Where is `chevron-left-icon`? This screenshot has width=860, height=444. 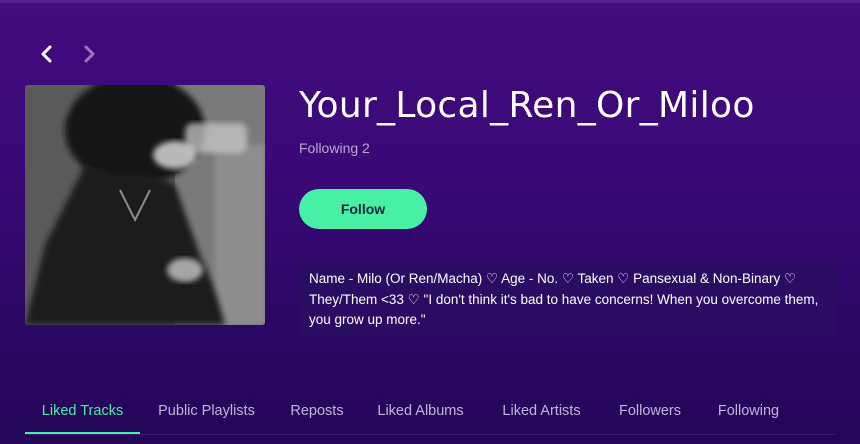 chevron-left-icon is located at coordinates (46, 54).